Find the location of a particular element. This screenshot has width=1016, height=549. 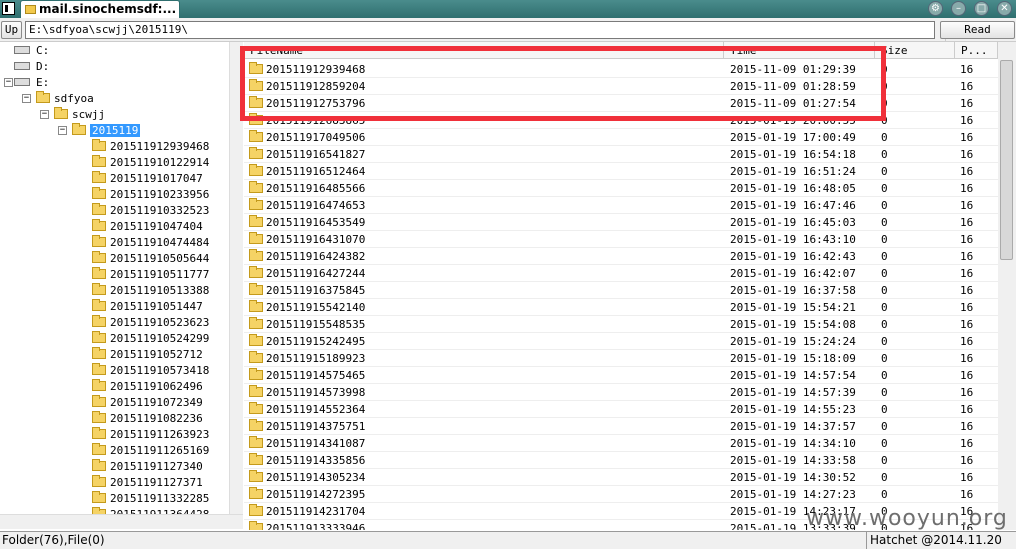

table-row: 201511916424382 2015-01-19 16:42:43 0 16 is located at coordinates (621, 256).